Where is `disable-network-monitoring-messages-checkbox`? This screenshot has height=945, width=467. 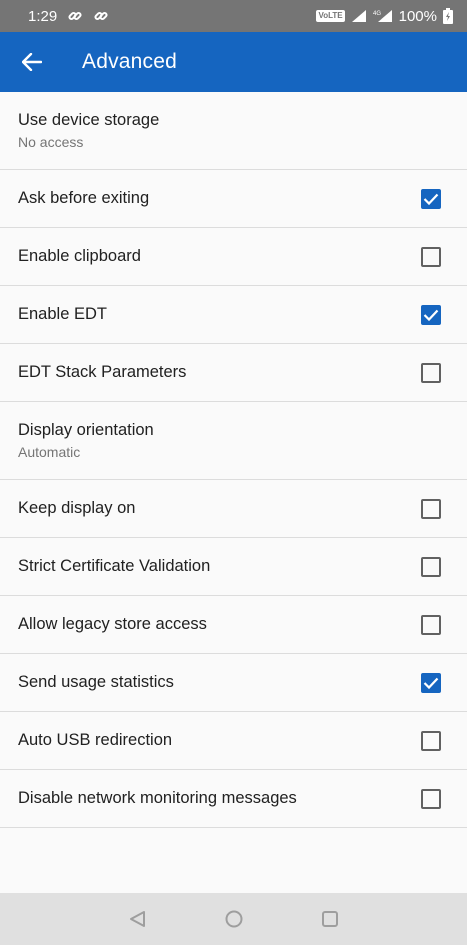
disable-network-monitoring-messages-checkbox is located at coordinates (431, 798).